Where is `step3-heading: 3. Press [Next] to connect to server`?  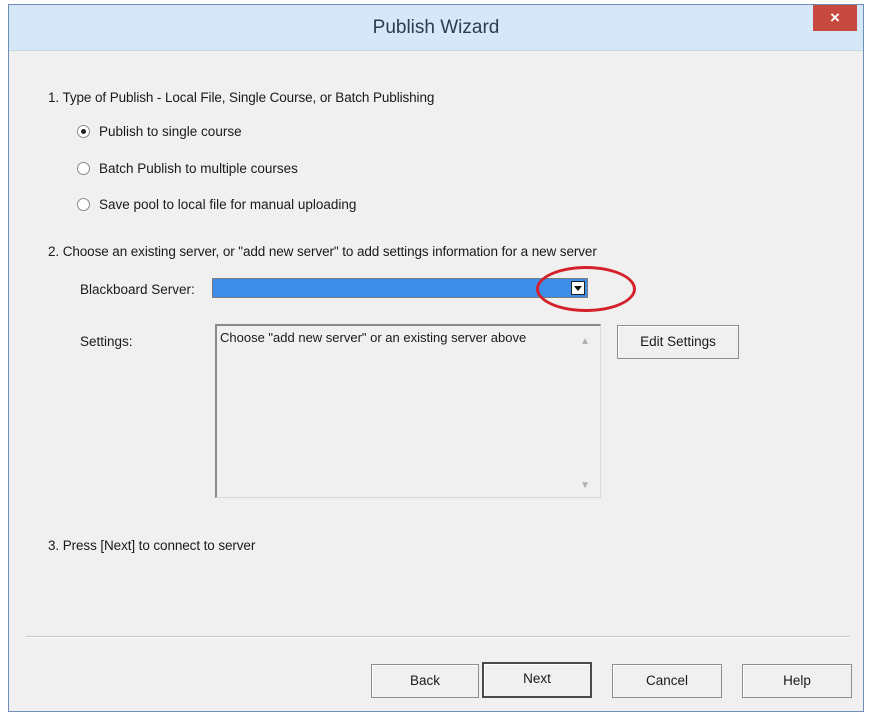 step3-heading: 3. Press [Next] to connect to server is located at coordinates (152, 545).